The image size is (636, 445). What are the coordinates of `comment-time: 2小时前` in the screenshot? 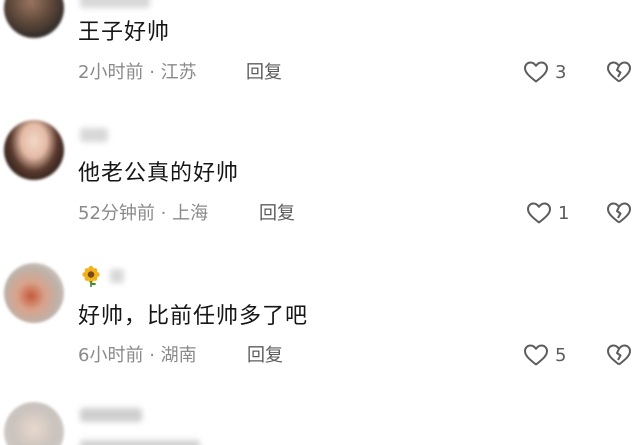 It's located at (111, 72).